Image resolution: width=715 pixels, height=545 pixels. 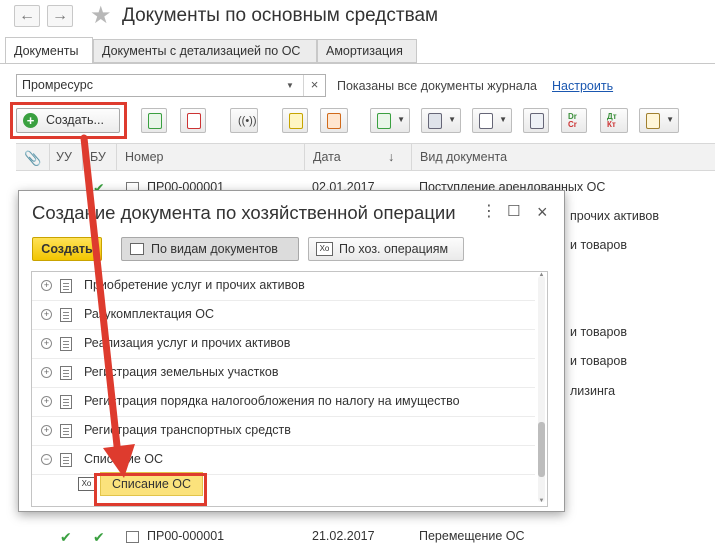 I want to click on list-item: + Регистрация земельных участков, so click(x=283, y=373).